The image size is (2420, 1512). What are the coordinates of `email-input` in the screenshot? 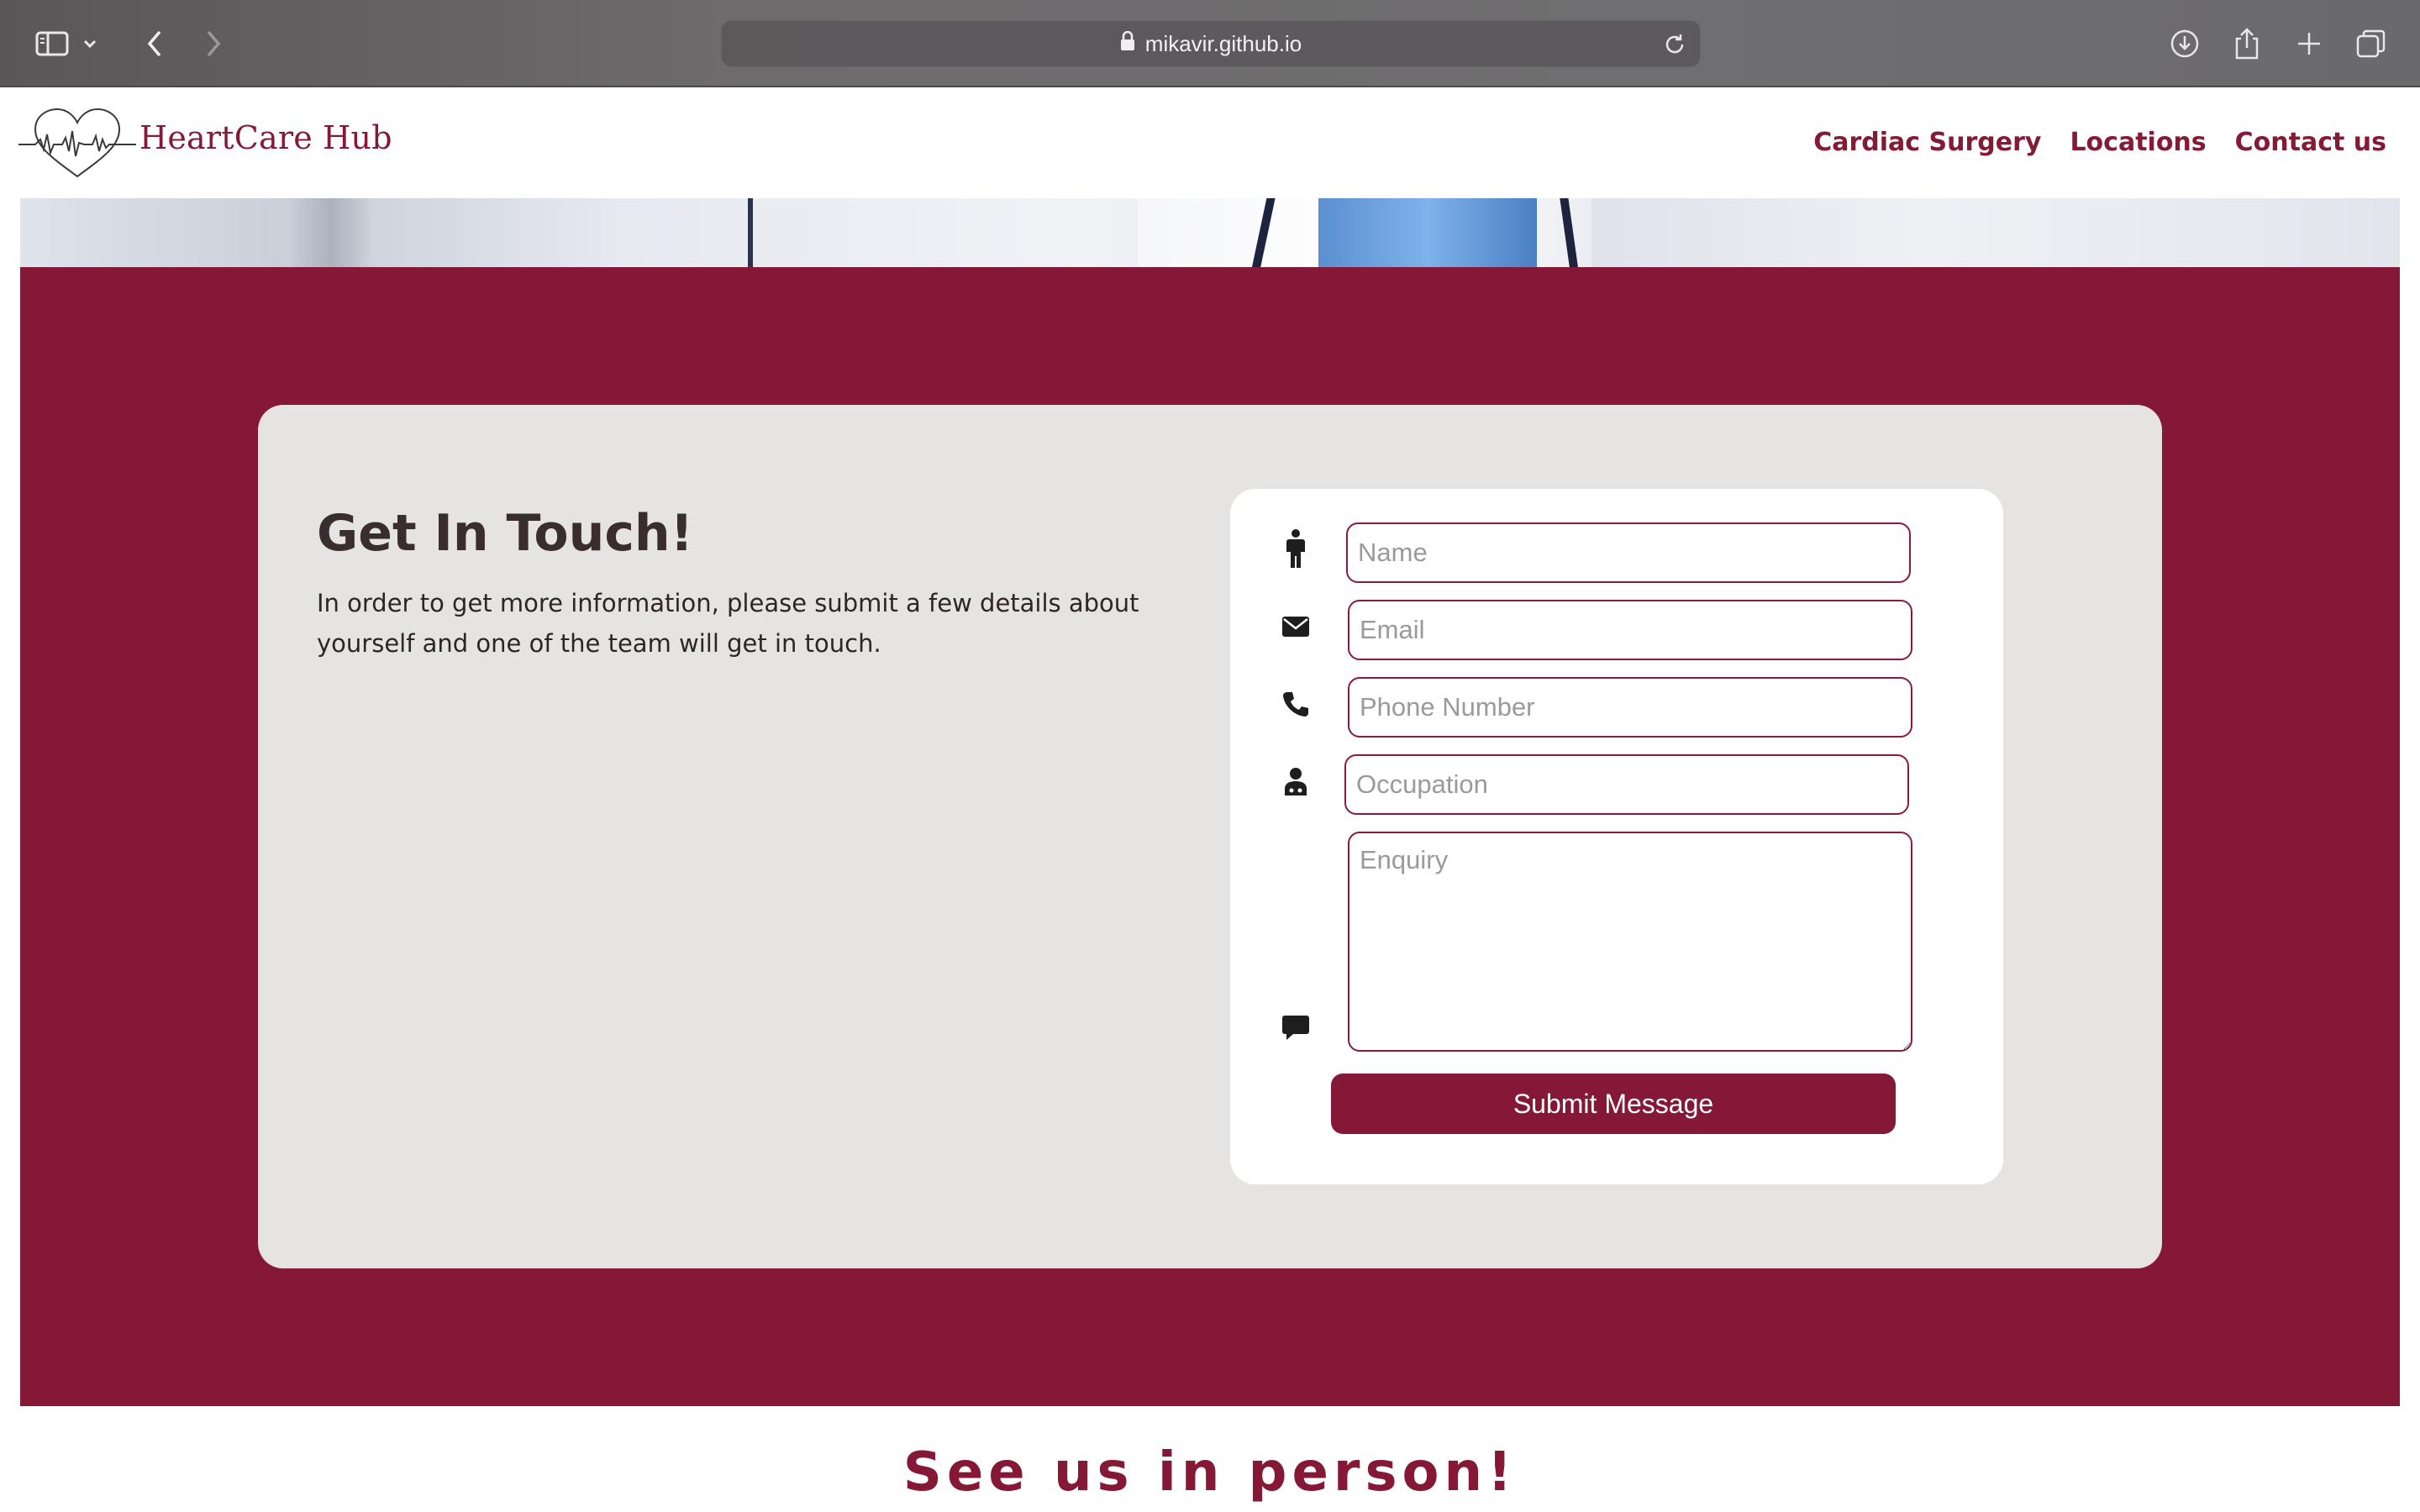 It's located at (1630, 630).